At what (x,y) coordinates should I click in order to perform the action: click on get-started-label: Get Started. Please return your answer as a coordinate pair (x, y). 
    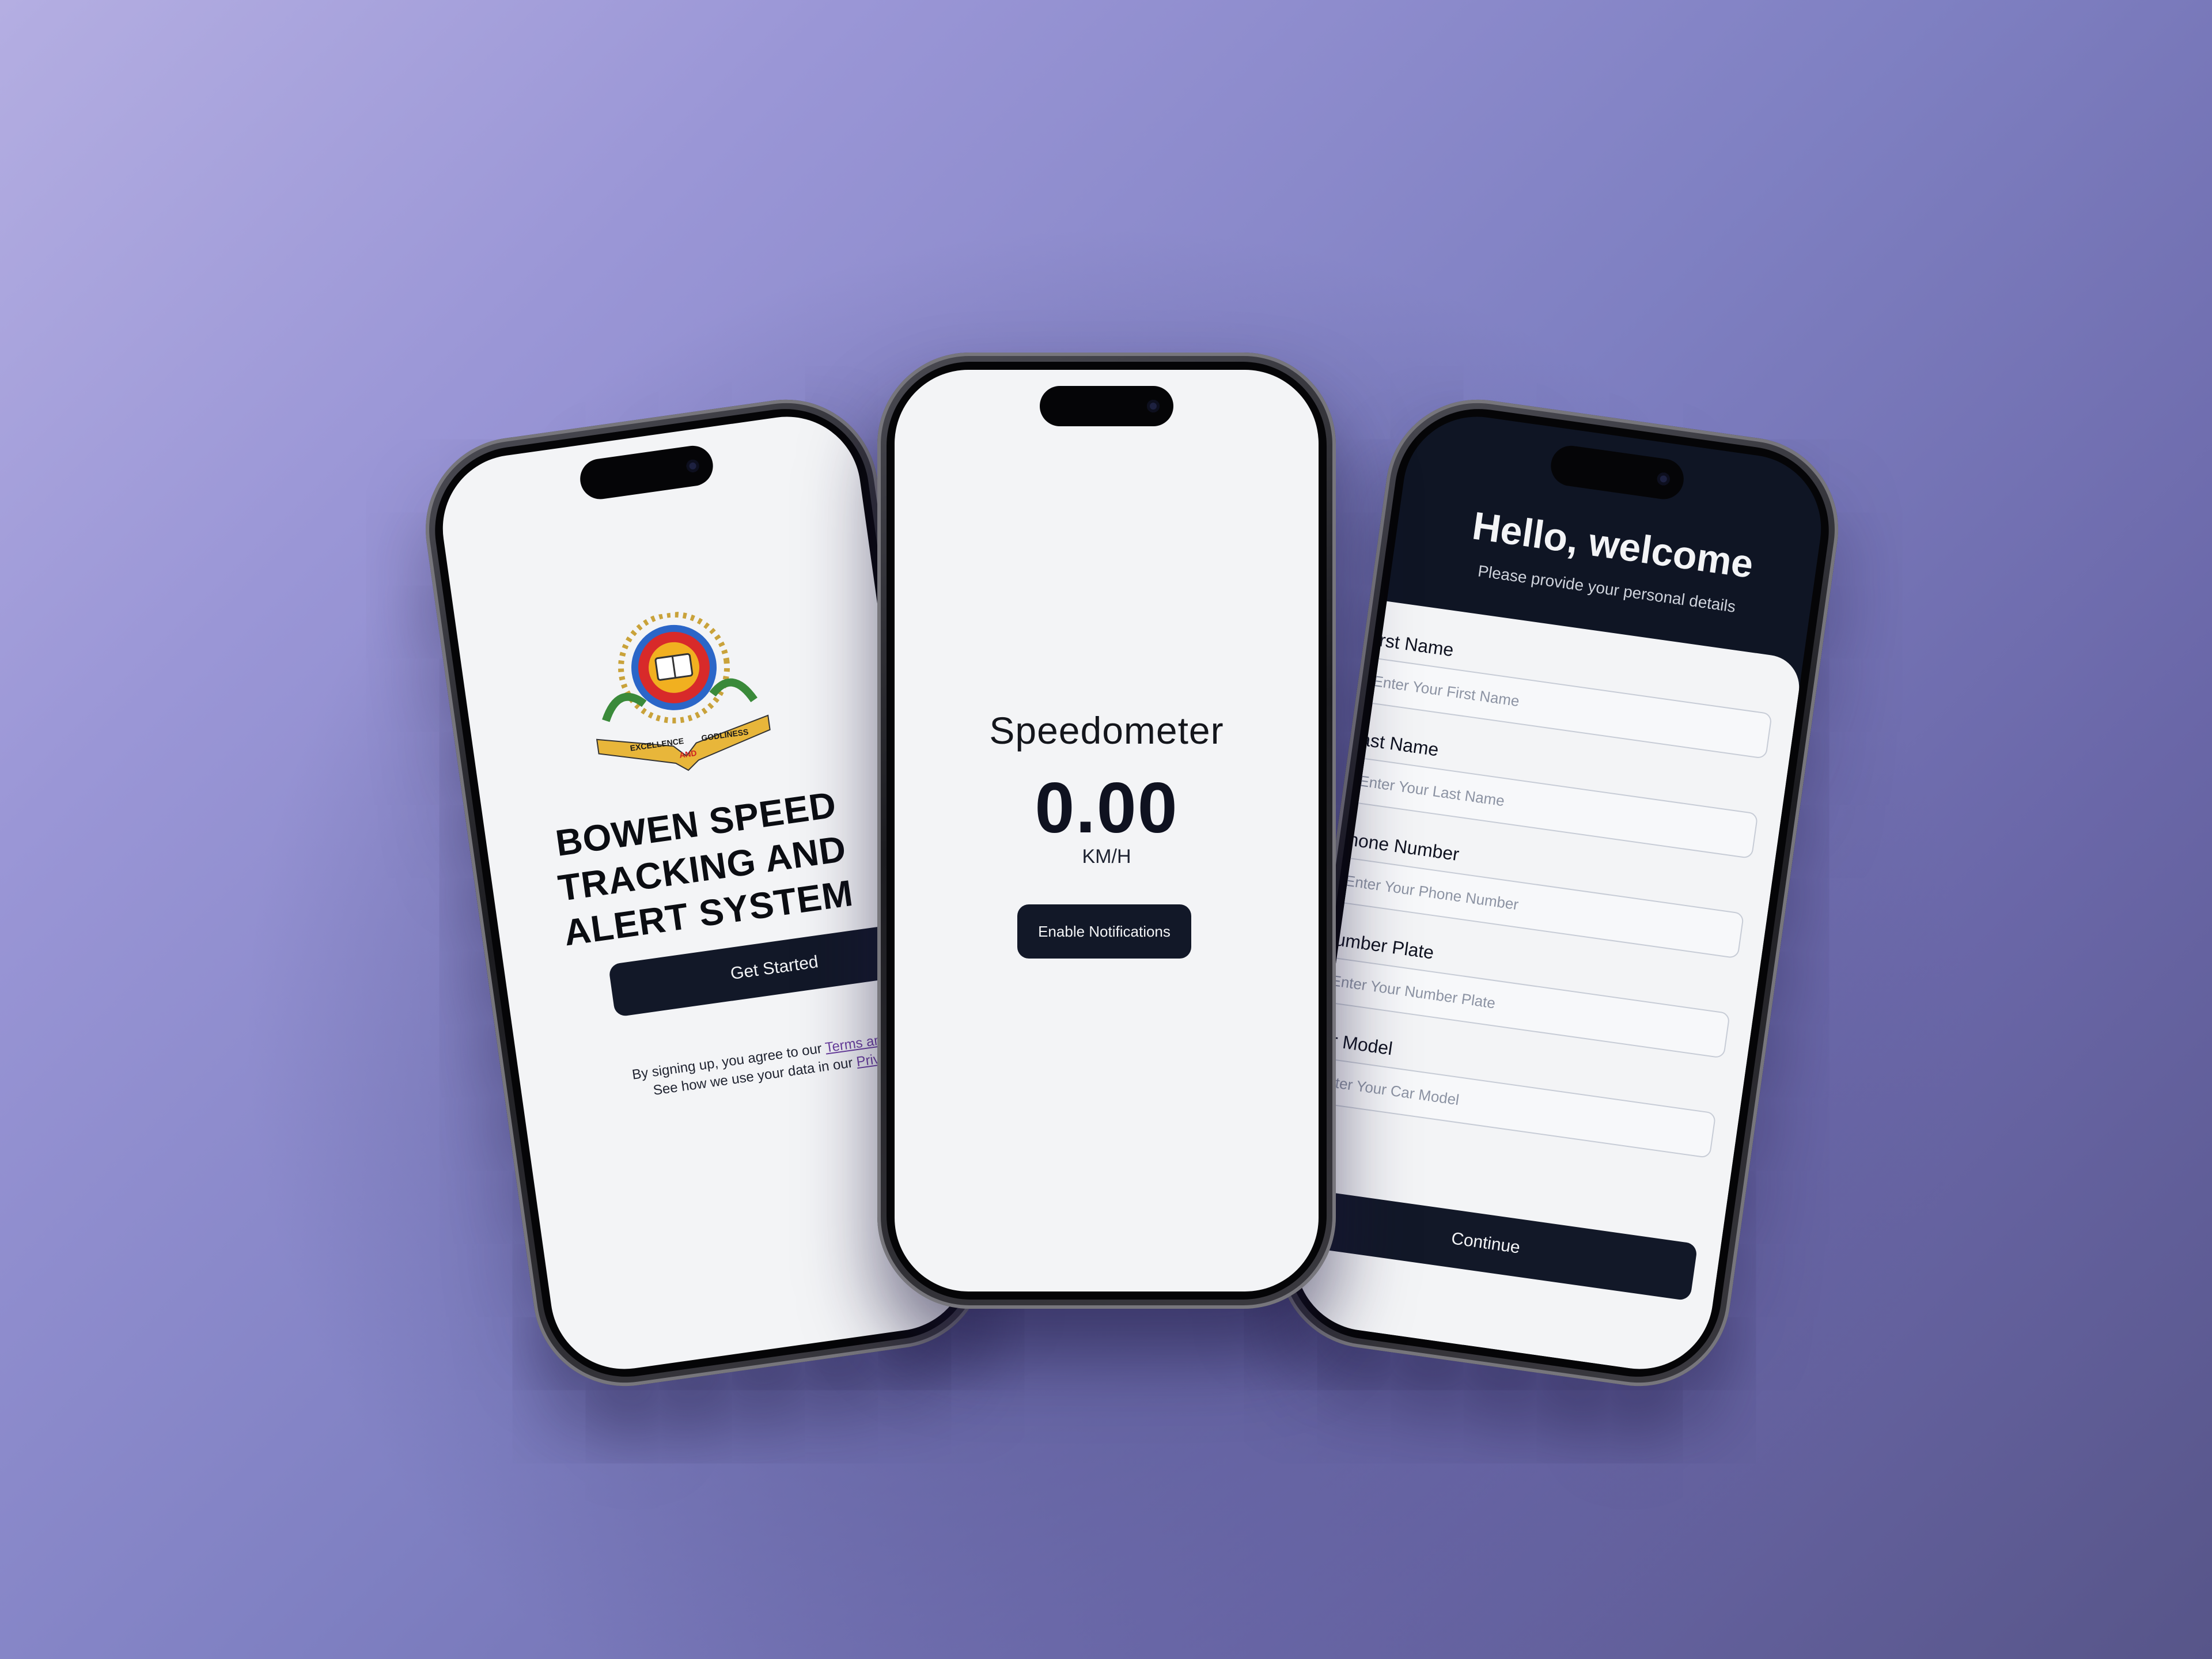
    Looking at the image, I should click on (774, 968).